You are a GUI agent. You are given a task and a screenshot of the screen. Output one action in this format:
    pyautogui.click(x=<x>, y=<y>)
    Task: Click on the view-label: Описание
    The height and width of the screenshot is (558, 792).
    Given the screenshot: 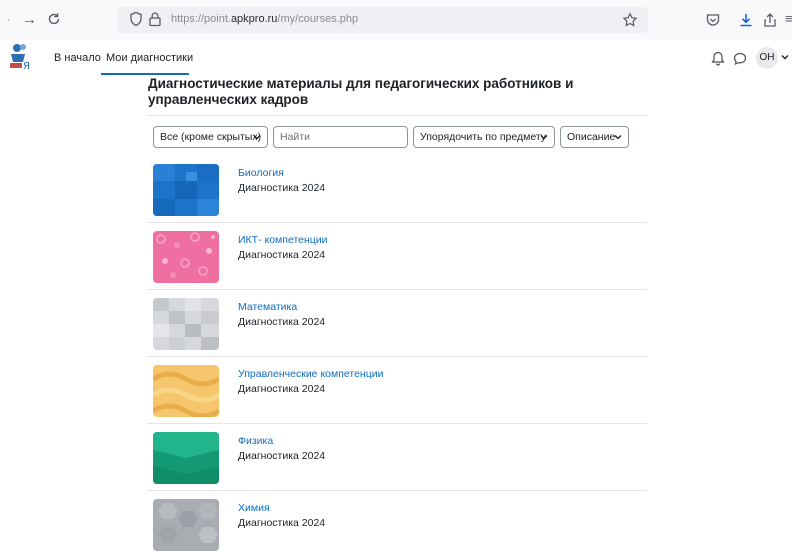 What is the action you would take?
    pyautogui.click(x=591, y=137)
    